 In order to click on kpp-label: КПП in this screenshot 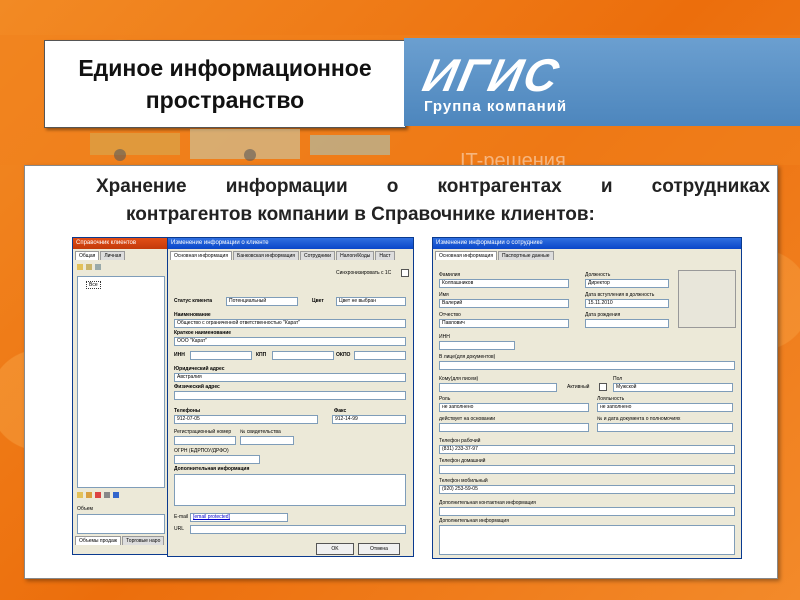, I will do `click(261, 355)`.